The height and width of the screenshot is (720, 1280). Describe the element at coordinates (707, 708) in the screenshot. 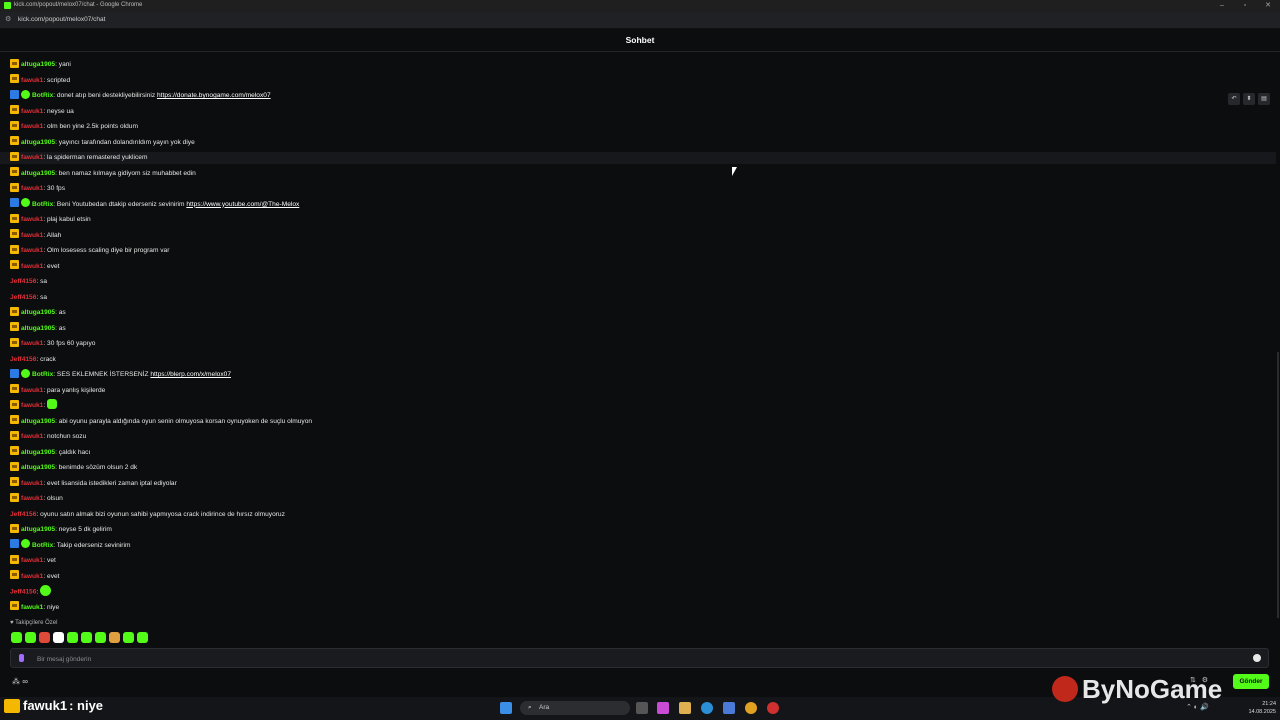

I see `edge-icon` at that location.